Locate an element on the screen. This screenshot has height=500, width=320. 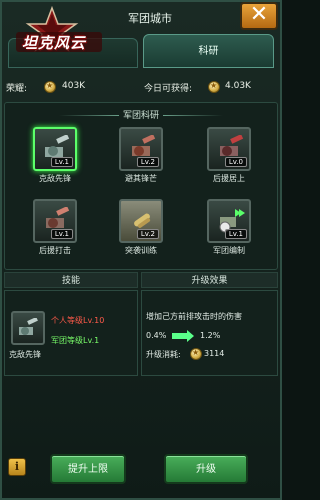
effect-header: 升级效果 is located at coordinates (209, 280).